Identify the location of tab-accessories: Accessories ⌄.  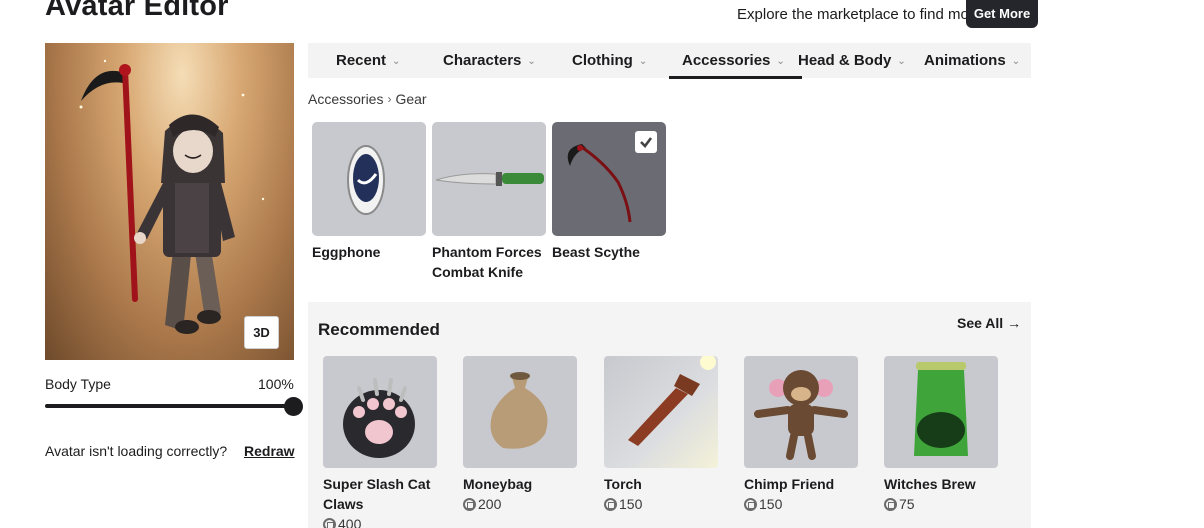
(735, 61).